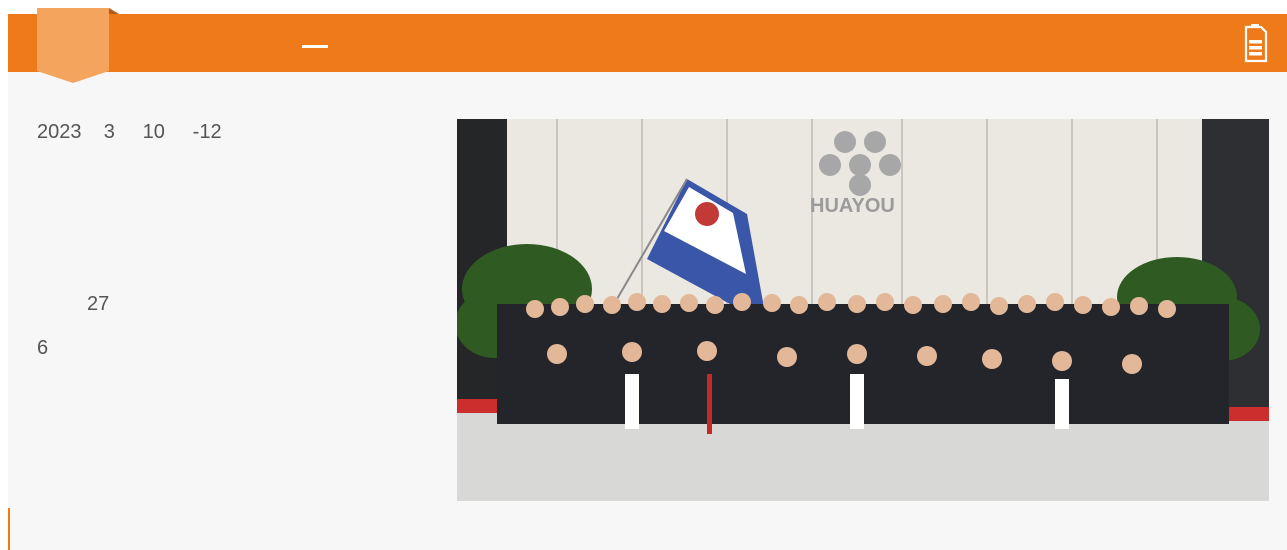 This screenshot has width=1287, height=550. I want to click on article-six-line: 6, so click(43, 348).